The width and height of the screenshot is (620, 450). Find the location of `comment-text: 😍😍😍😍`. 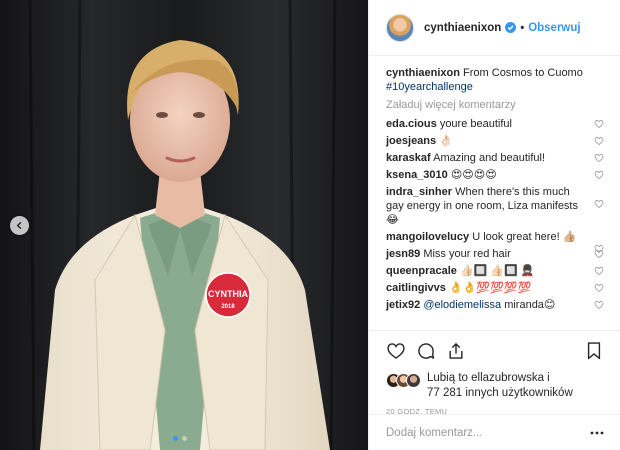

comment-text: 😍😍😍😍 is located at coordinates (473, 175).